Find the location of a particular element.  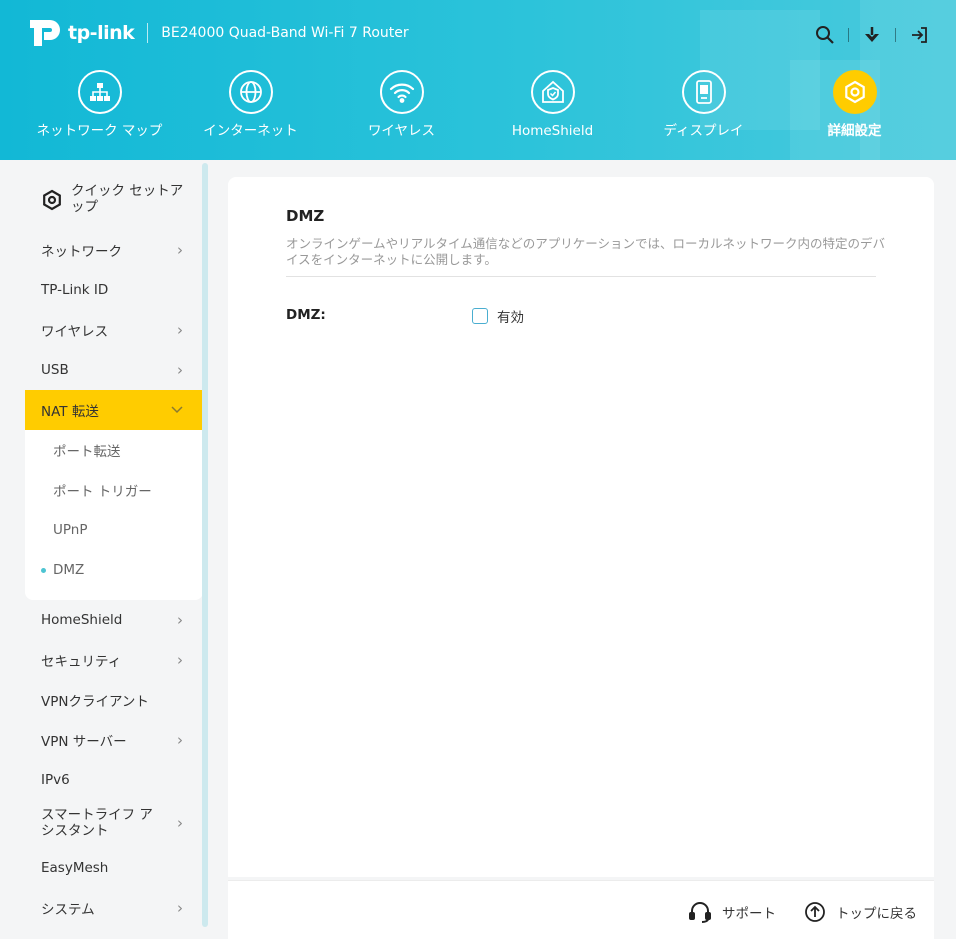

section-title: DMZ is located at coordinates (305, 216).